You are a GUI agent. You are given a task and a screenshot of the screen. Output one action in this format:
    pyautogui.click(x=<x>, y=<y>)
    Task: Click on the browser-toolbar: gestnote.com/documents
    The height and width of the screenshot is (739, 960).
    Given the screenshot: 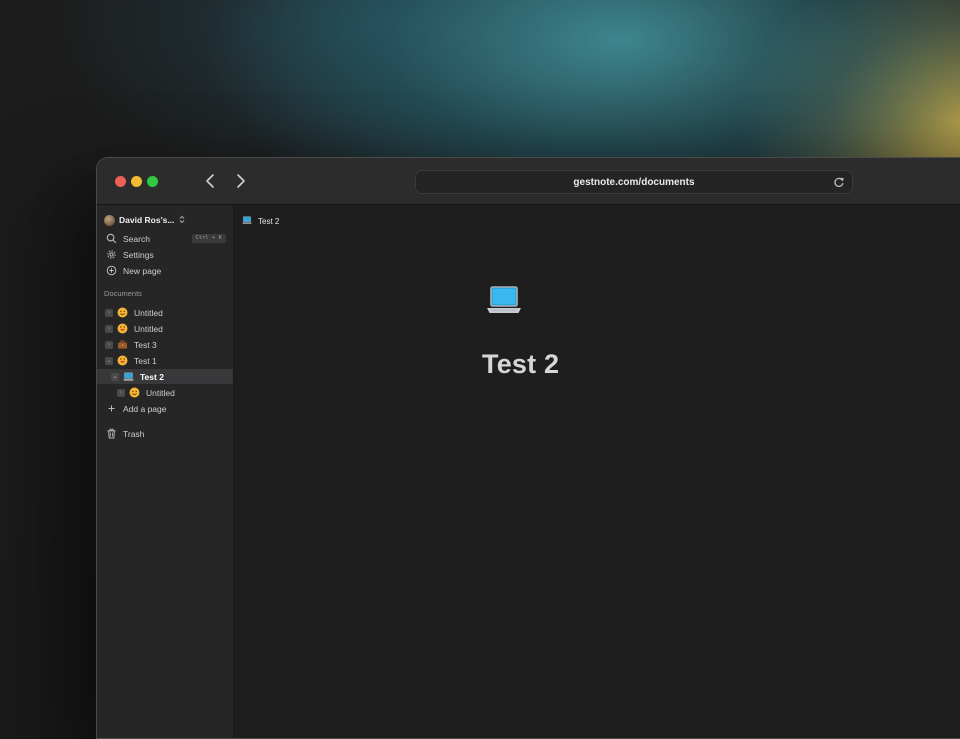 What is the action you would take?
    pyautogui.click(x=528, y=190)
    